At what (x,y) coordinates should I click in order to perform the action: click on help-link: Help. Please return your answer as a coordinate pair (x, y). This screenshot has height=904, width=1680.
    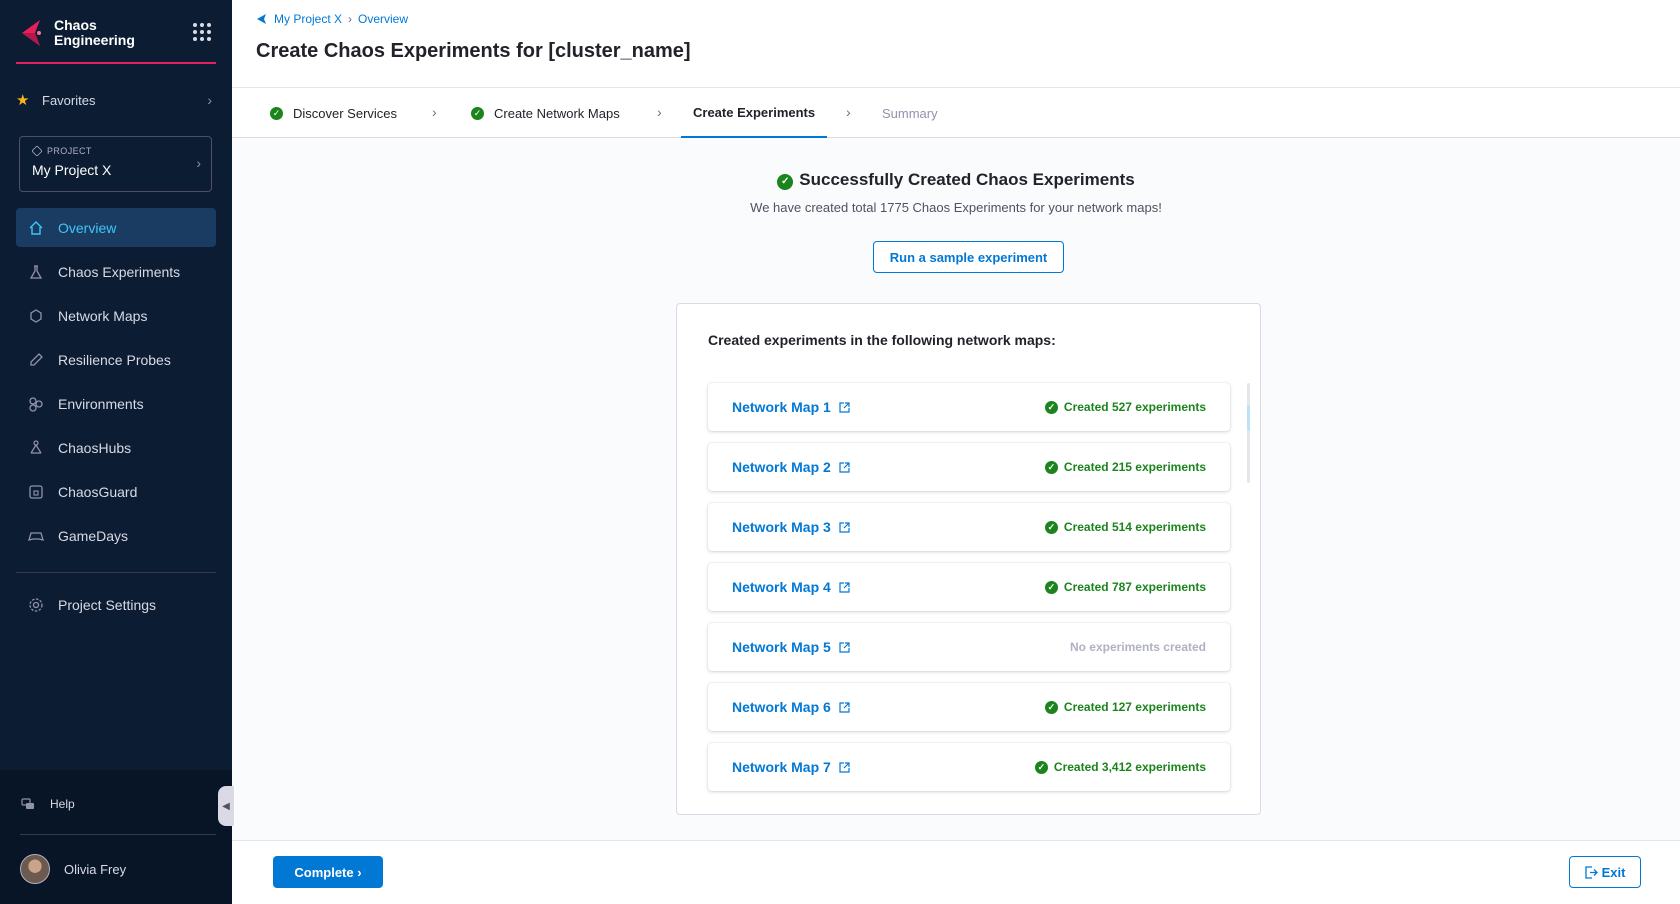
    Looking at the image, I should click on (47, 804).